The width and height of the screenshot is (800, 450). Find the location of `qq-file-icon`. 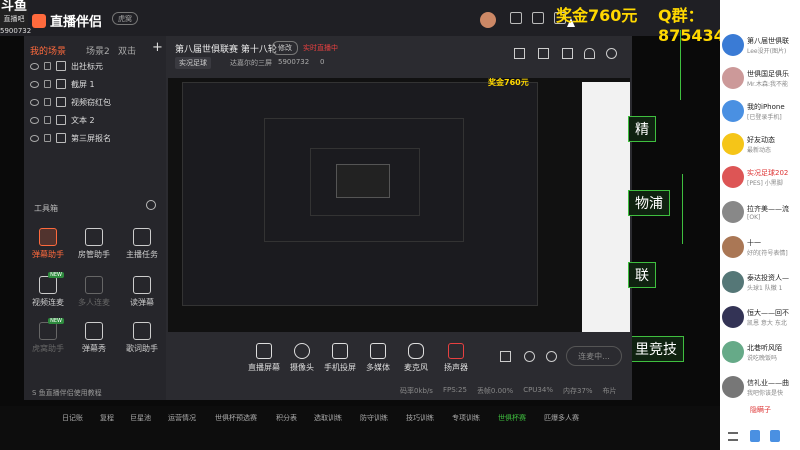

qq-file-icon is located at coordinates (755, 436).